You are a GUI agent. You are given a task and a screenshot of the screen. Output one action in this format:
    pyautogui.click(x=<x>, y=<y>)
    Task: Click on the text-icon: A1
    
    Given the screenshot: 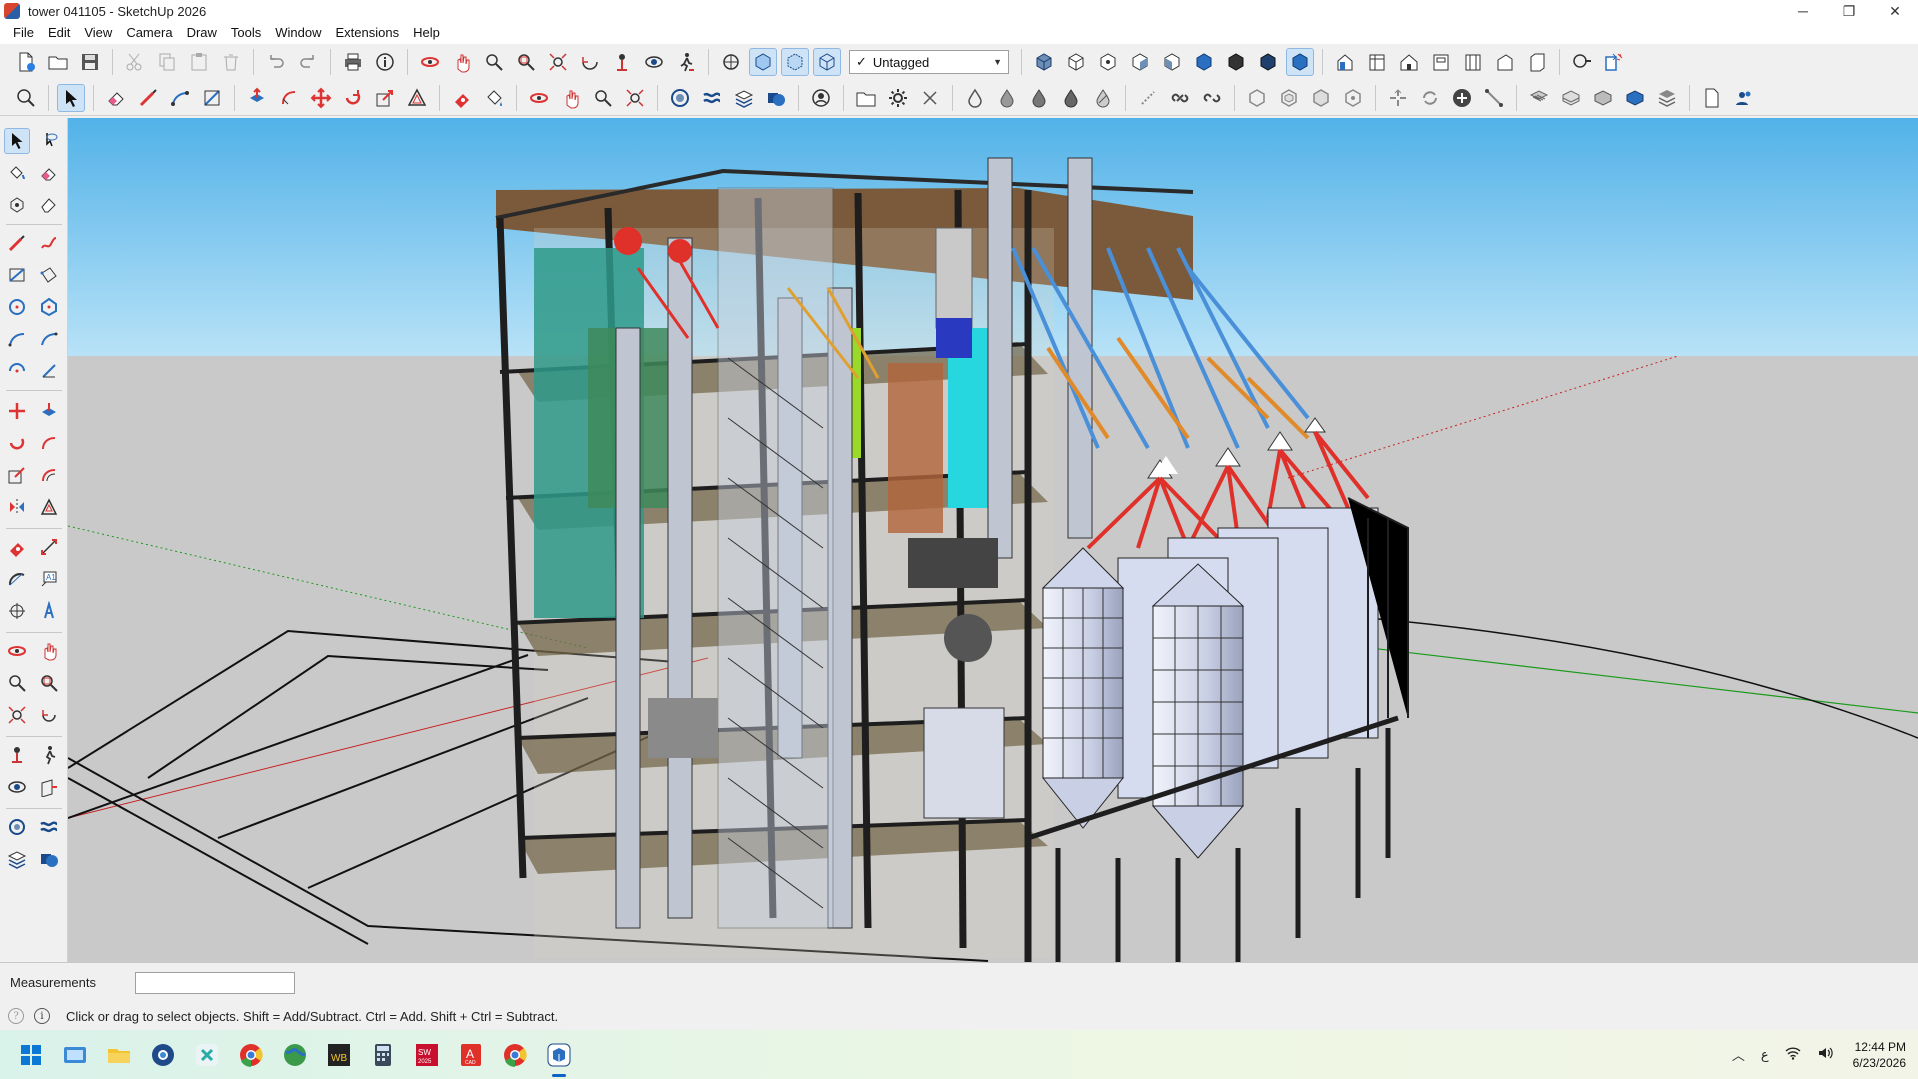 What is the action you would take?
    pyautogui.click(x=49, y=579)
    